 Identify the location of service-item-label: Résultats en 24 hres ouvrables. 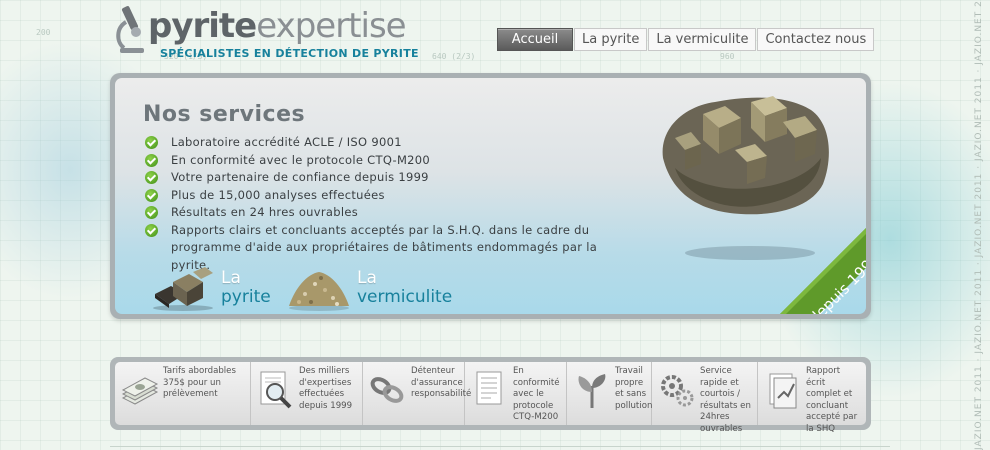
(264, 212).